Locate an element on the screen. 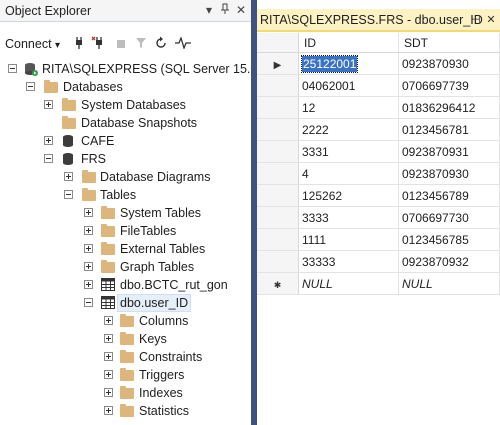 This screenshot has height=425, width=500. grid-cell-sdt: 0123456789 is located at coordinates (449, 195).